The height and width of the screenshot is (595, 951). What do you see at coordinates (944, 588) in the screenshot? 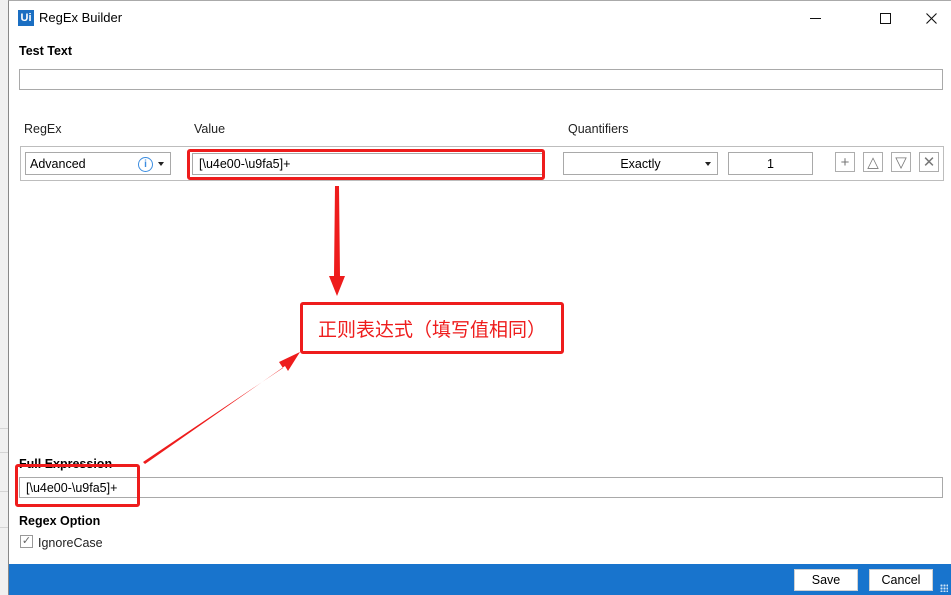
I see `resize-grip` at bounding box center [944, 588].